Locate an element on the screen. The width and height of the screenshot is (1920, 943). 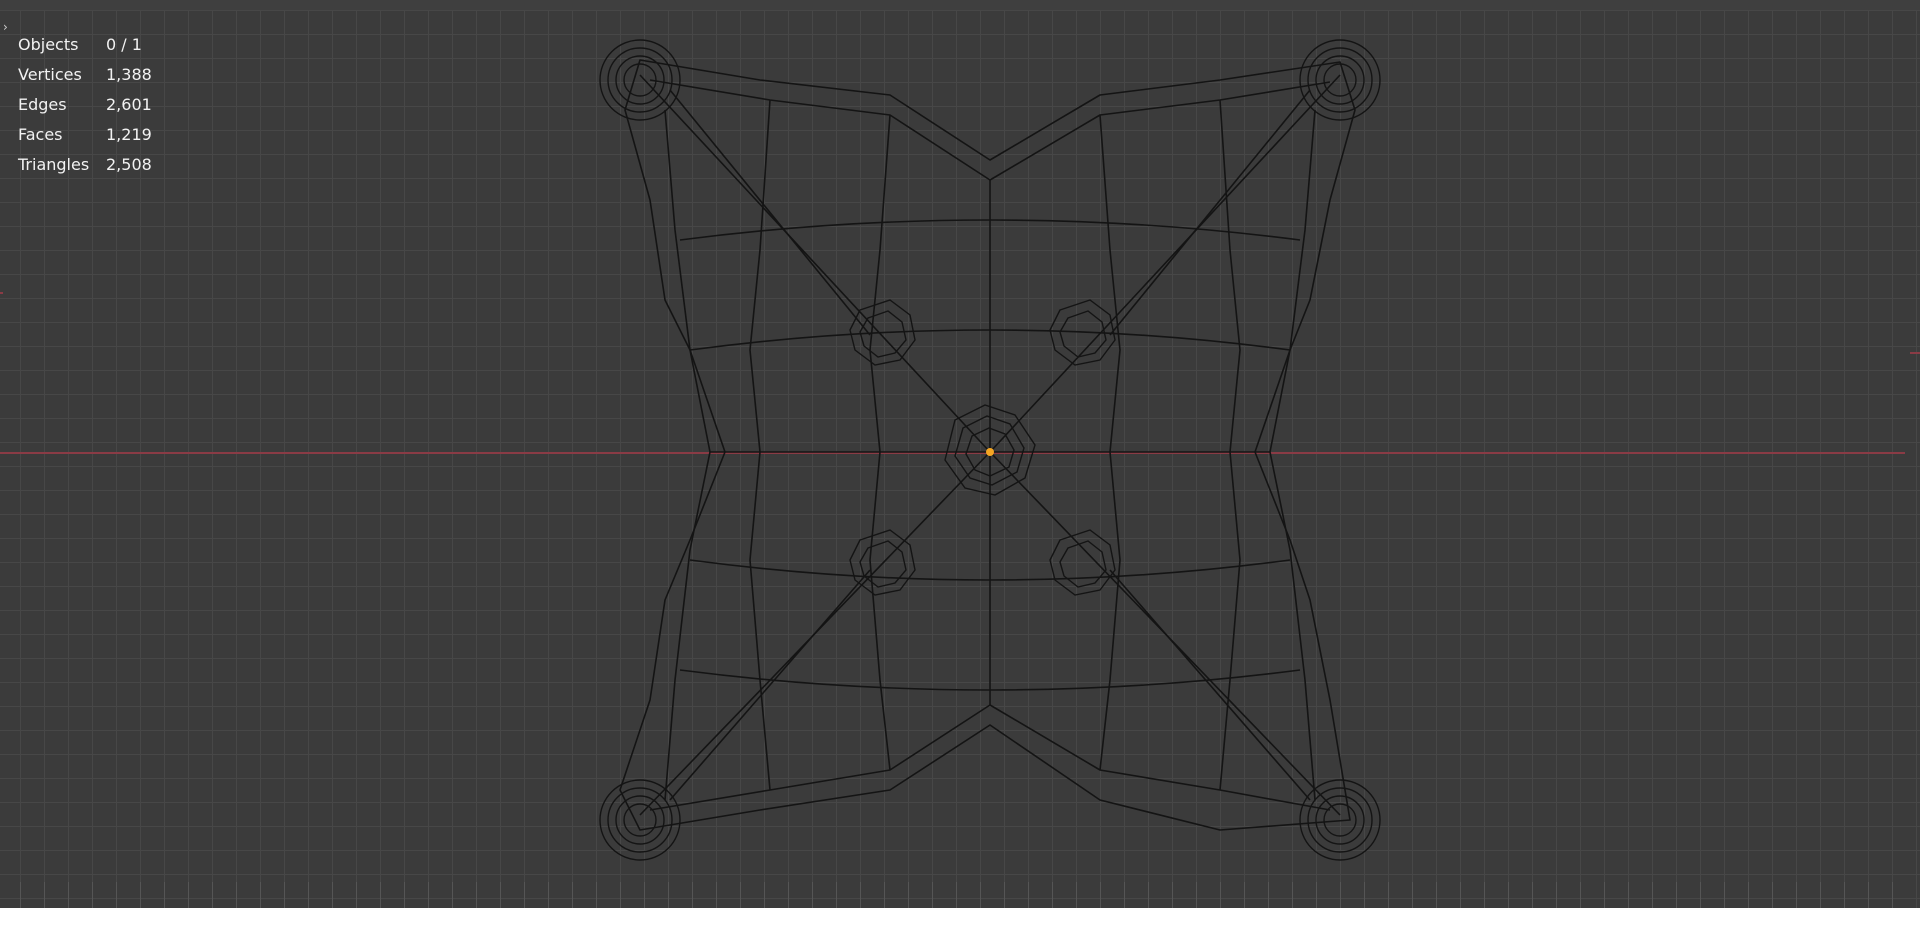
stat-row-triangles: Triangles 2,508 is located at coordinates (85, 165).